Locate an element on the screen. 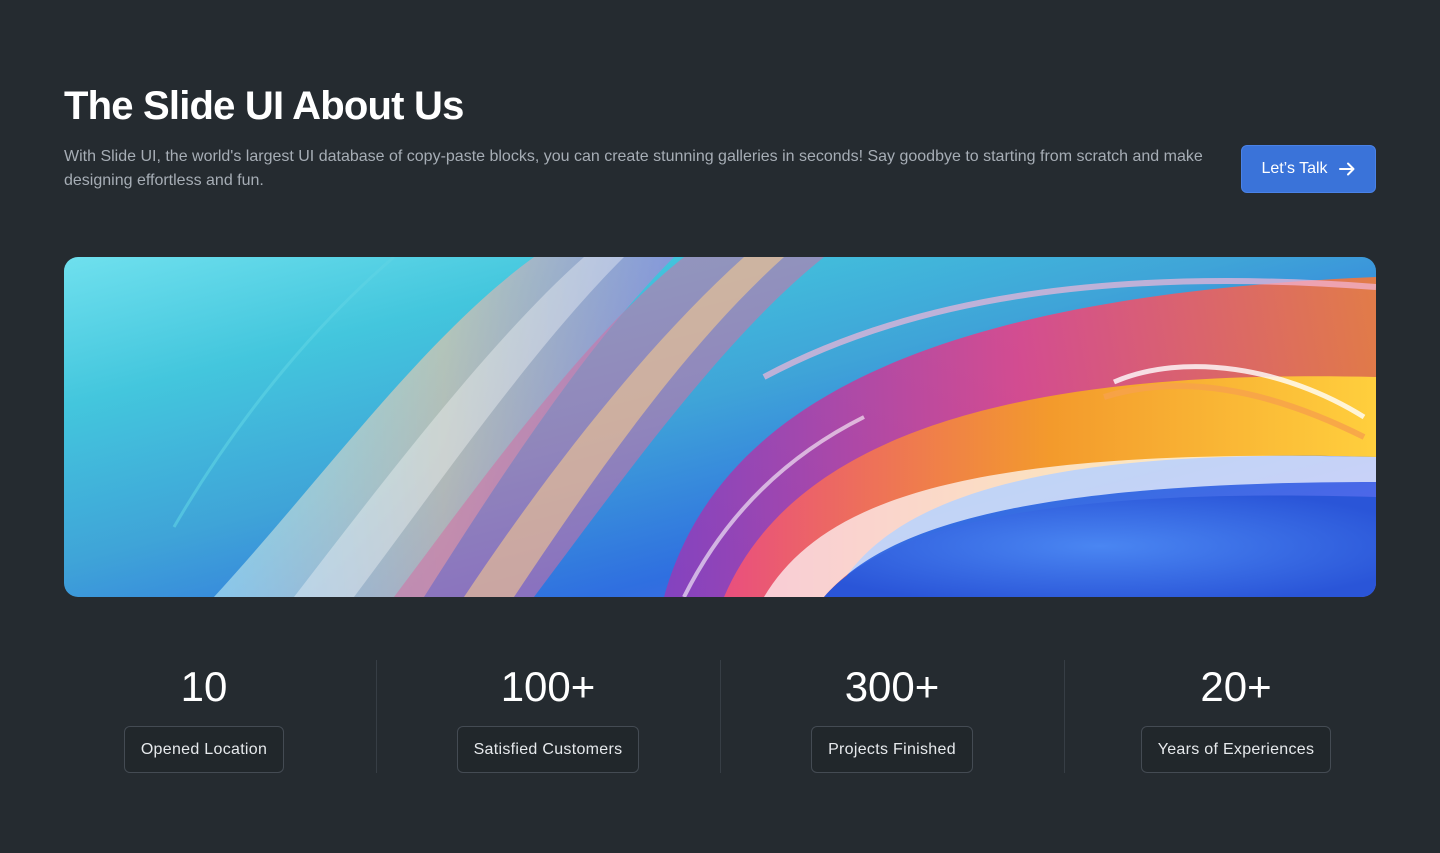 This screenshot has height=853, width=1440. stat-item: 20+ Years of Experiences is located at coordinates (1236, 716).